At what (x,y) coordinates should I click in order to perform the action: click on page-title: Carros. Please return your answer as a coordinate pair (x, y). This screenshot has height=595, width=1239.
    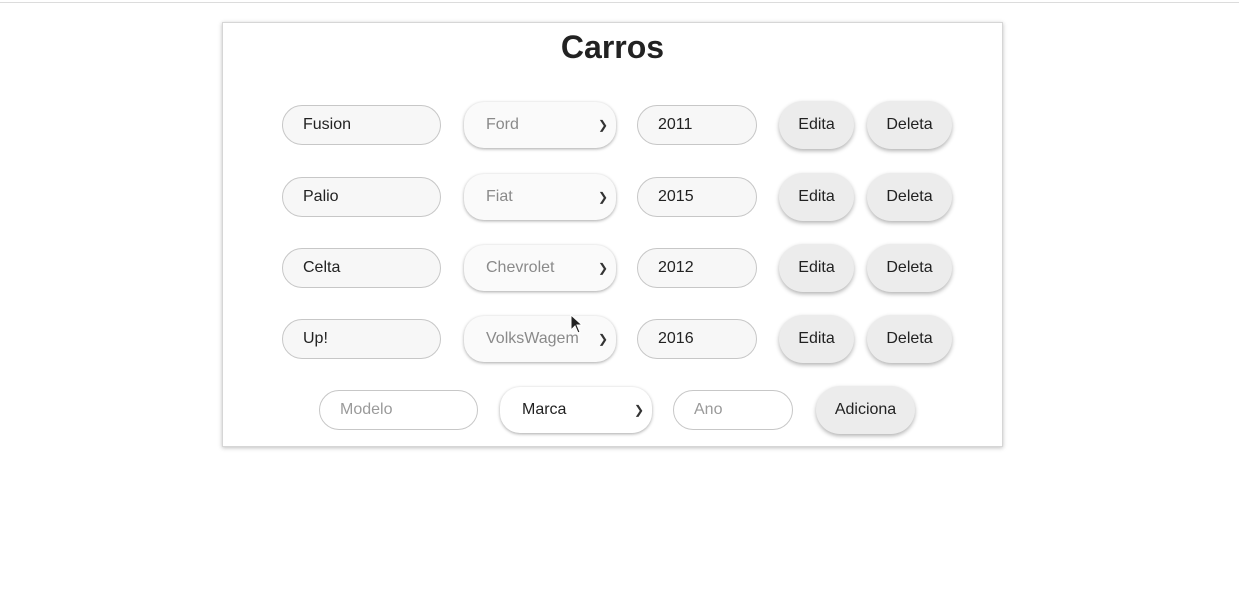
    Looking at the image, I should click on (612, 47).